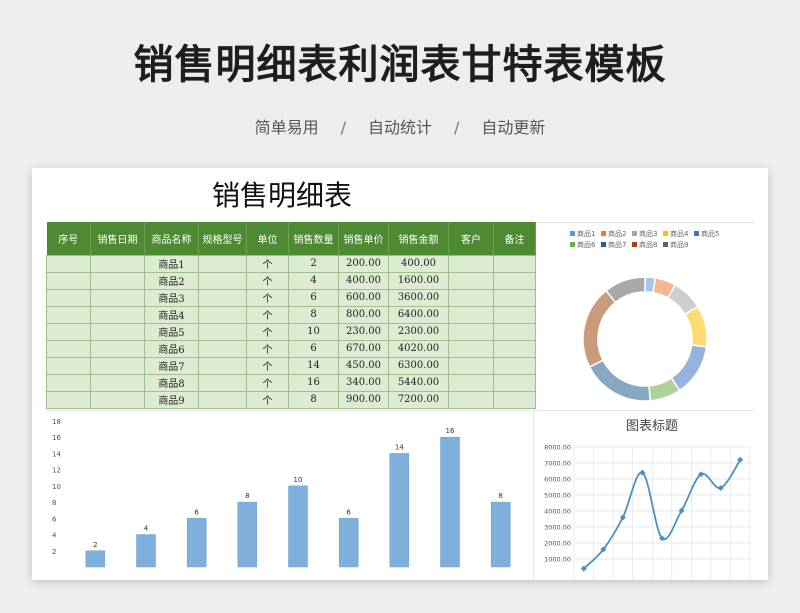 This screenshot has height=613, width=800. Describe the element at coordinates (418, 382) in the screenshot. I see `table-cell: 5440.00` at that location.